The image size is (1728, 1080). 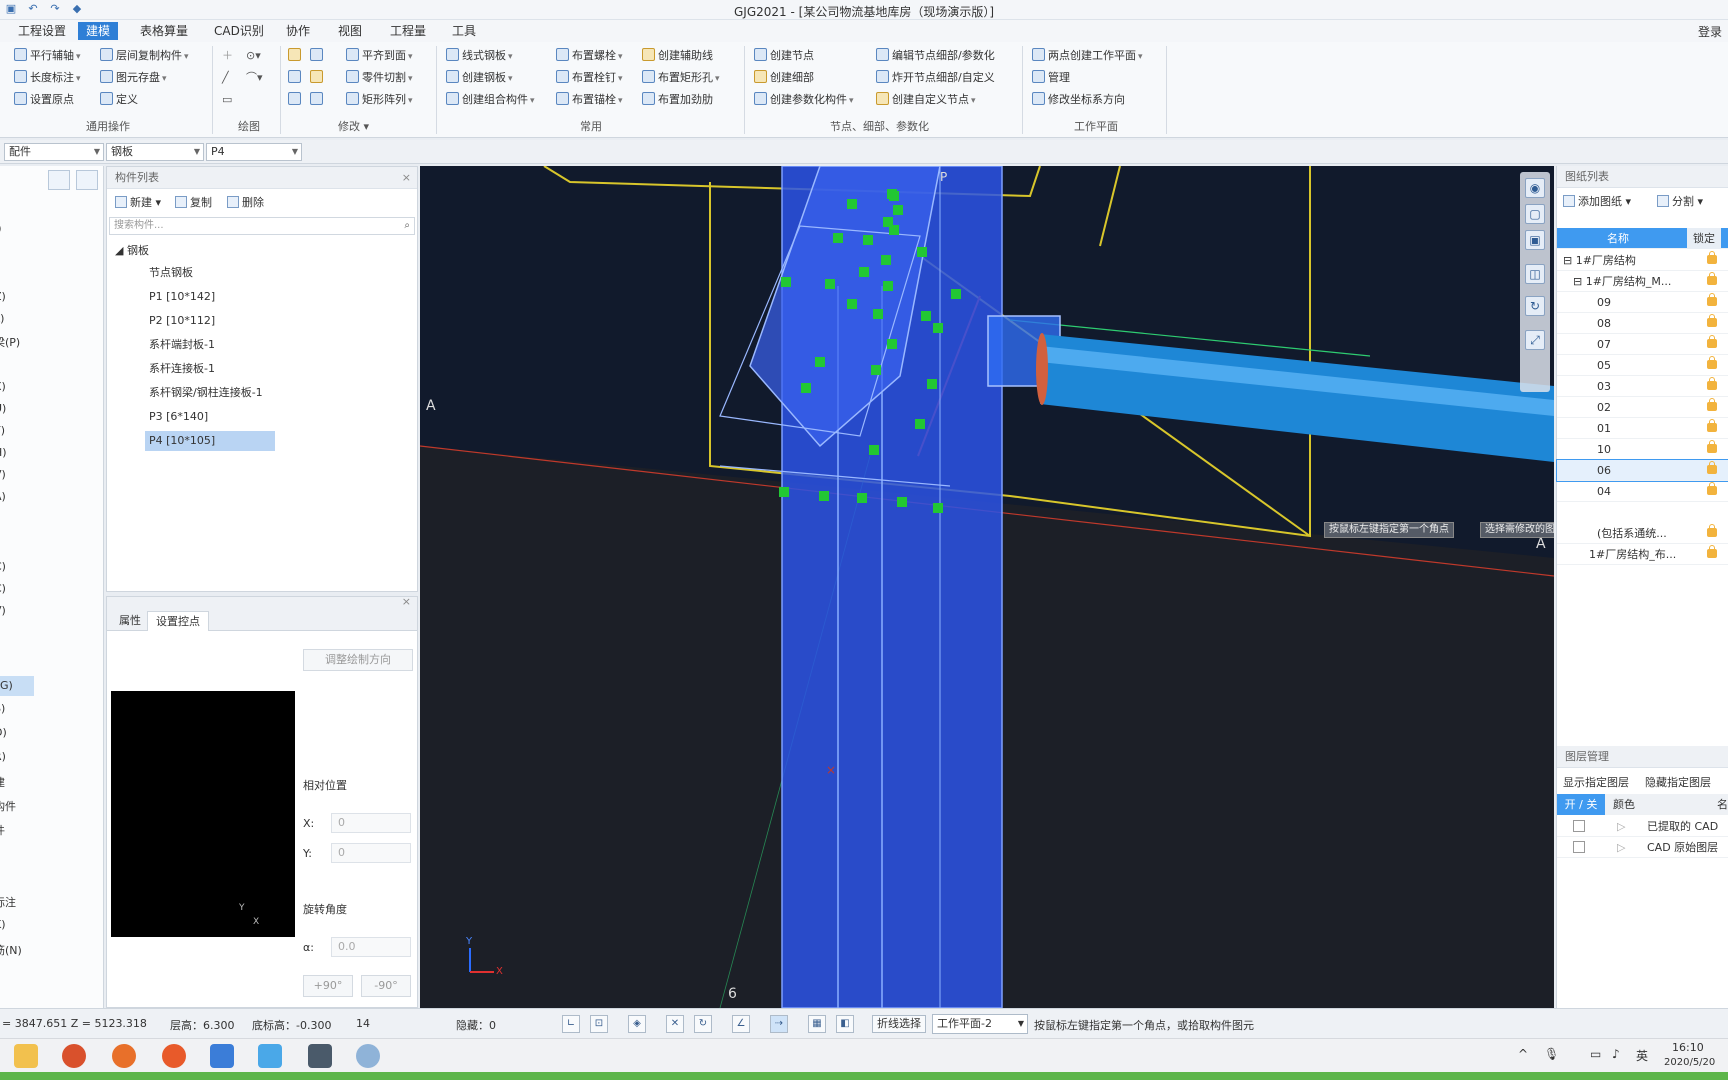 I want to click on nav-item: 构件, so click(x=8, y=806).